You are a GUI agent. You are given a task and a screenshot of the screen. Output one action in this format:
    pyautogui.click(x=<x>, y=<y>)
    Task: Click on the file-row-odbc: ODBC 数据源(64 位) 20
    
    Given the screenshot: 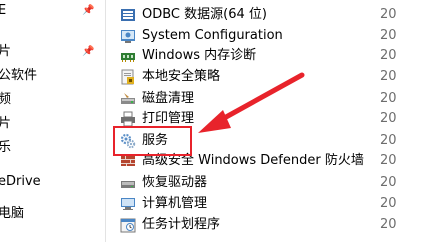 What is the action you would take?
    pyautogui.click(x=274, y=15)
    